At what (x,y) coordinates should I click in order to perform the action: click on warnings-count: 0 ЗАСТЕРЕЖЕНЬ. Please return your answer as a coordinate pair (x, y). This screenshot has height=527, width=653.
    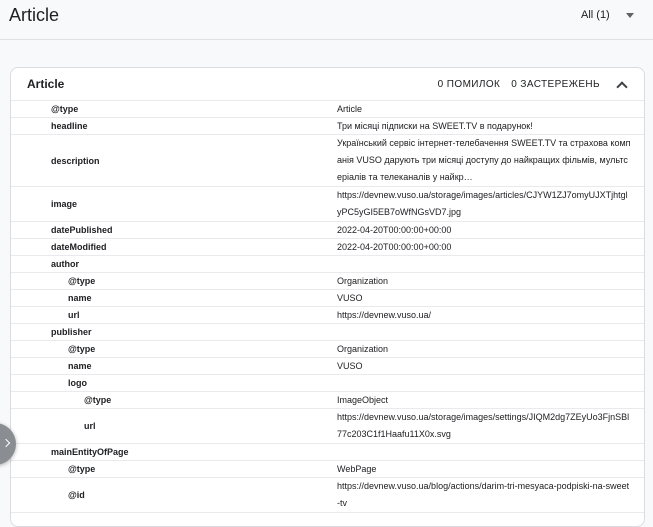
    Looking at the image, I should click on (555, 84).